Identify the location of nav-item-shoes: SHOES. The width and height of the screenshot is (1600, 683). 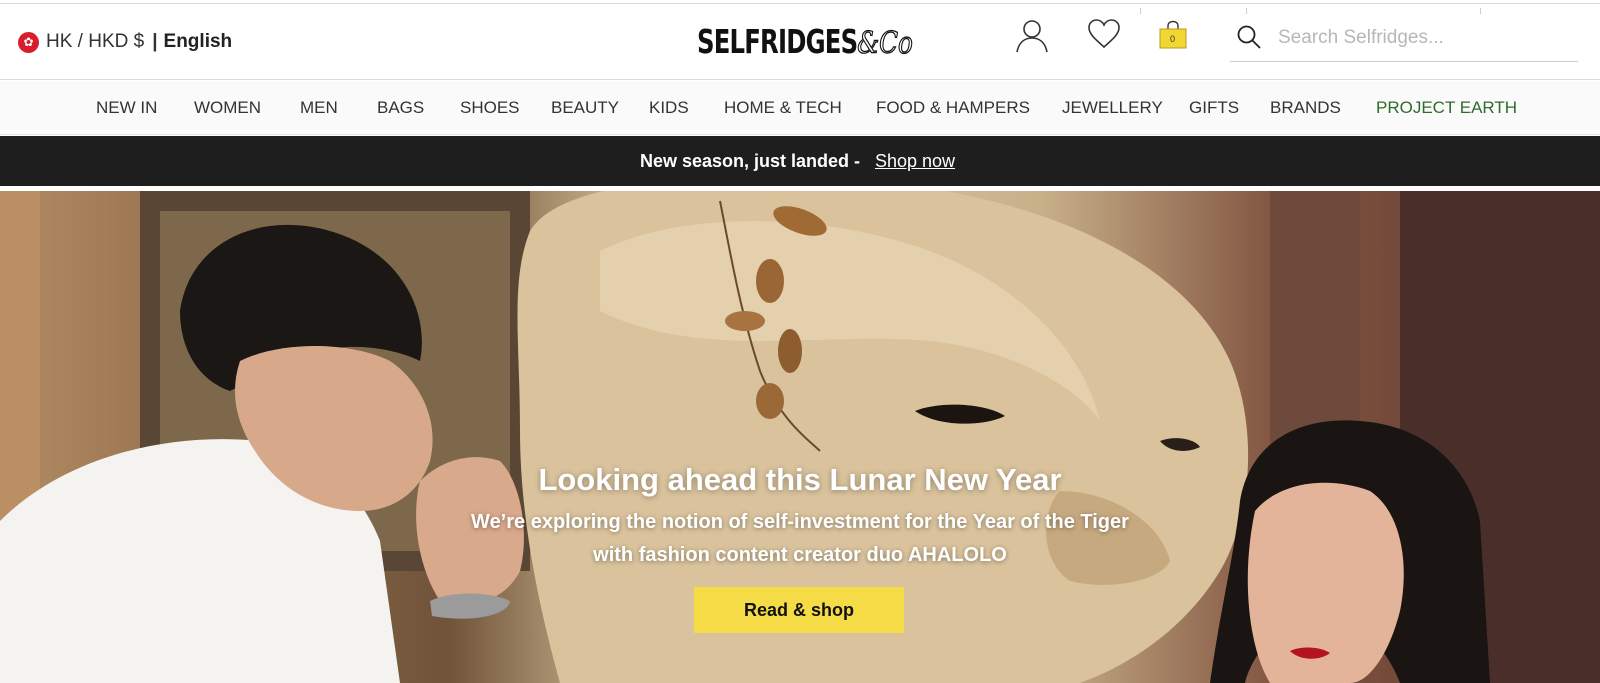
(490, 108).